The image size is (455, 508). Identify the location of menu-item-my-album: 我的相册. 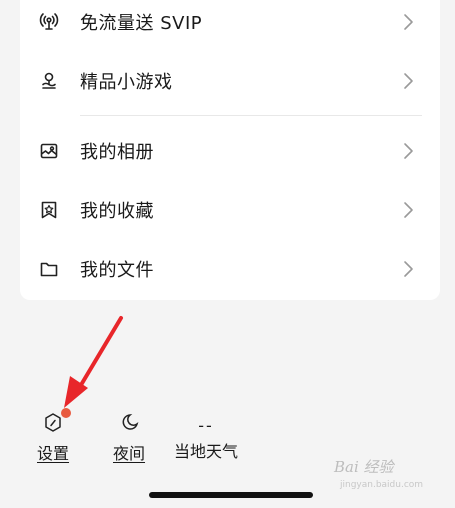
(230, 151).